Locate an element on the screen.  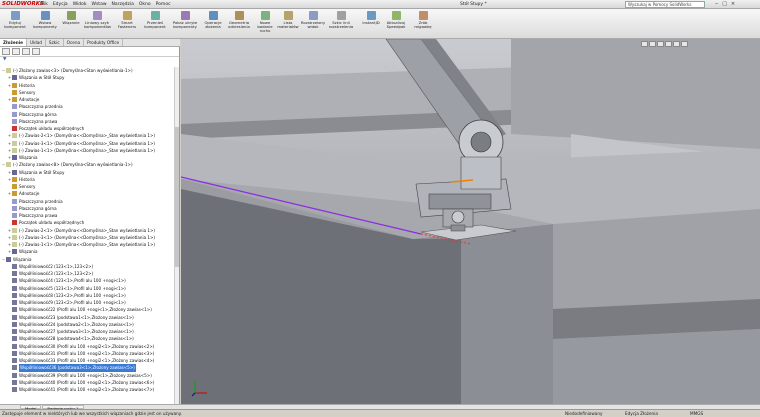
help-search-input: Wyszukaj w Pomocy SolidWorks is located at coordinates (665, 4).